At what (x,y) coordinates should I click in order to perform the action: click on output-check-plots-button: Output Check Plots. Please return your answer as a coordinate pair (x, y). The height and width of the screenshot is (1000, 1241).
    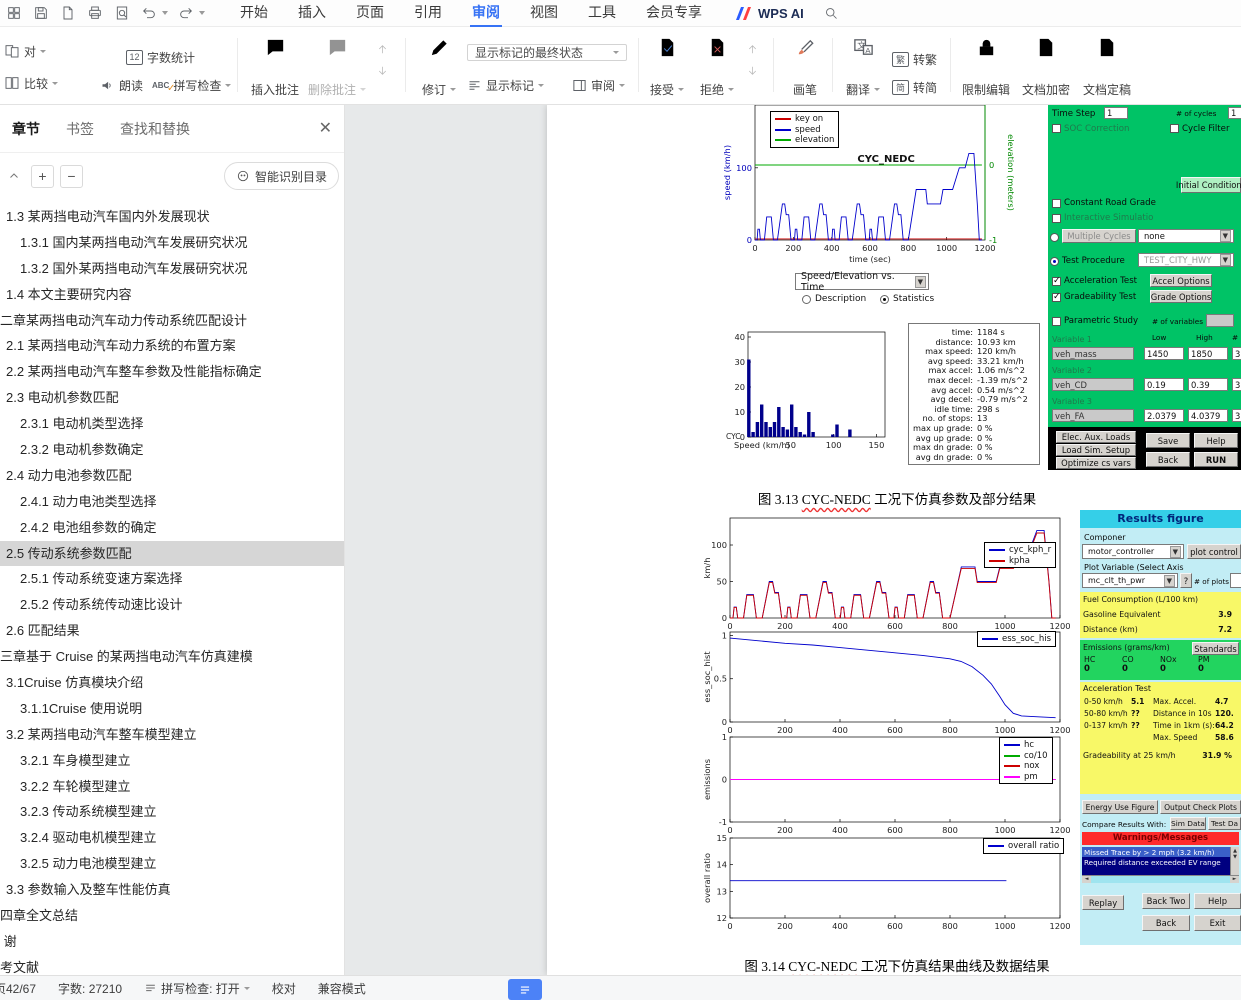
    Looking at the image, I should click on (1200, 807).